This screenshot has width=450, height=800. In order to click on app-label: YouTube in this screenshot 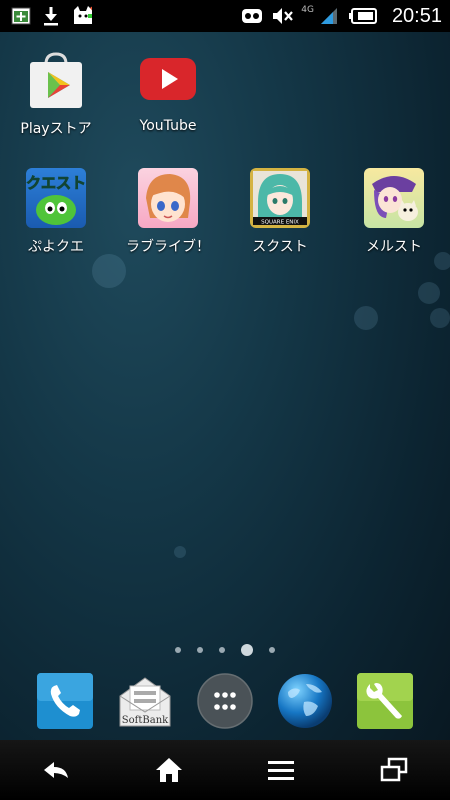, I will do `click(168, 126)`.